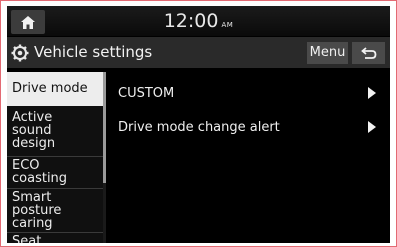 This screenshot has height=247, width=397. I want to click on sidebar-item-drive-mode: Drive mode, so click(55, 89).